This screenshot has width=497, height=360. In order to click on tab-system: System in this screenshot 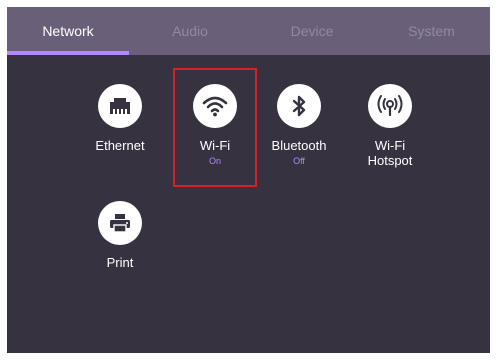, I will do `click(431, 31)`.